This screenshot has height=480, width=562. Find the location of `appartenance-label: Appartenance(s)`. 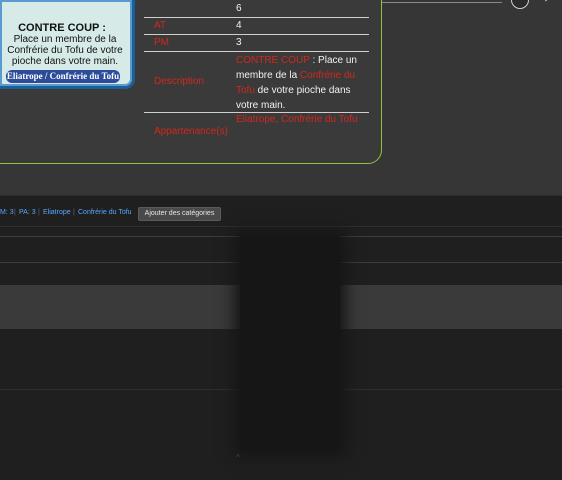

appartenance-label: Appartenance(s) is located at coordinates (191, 131).